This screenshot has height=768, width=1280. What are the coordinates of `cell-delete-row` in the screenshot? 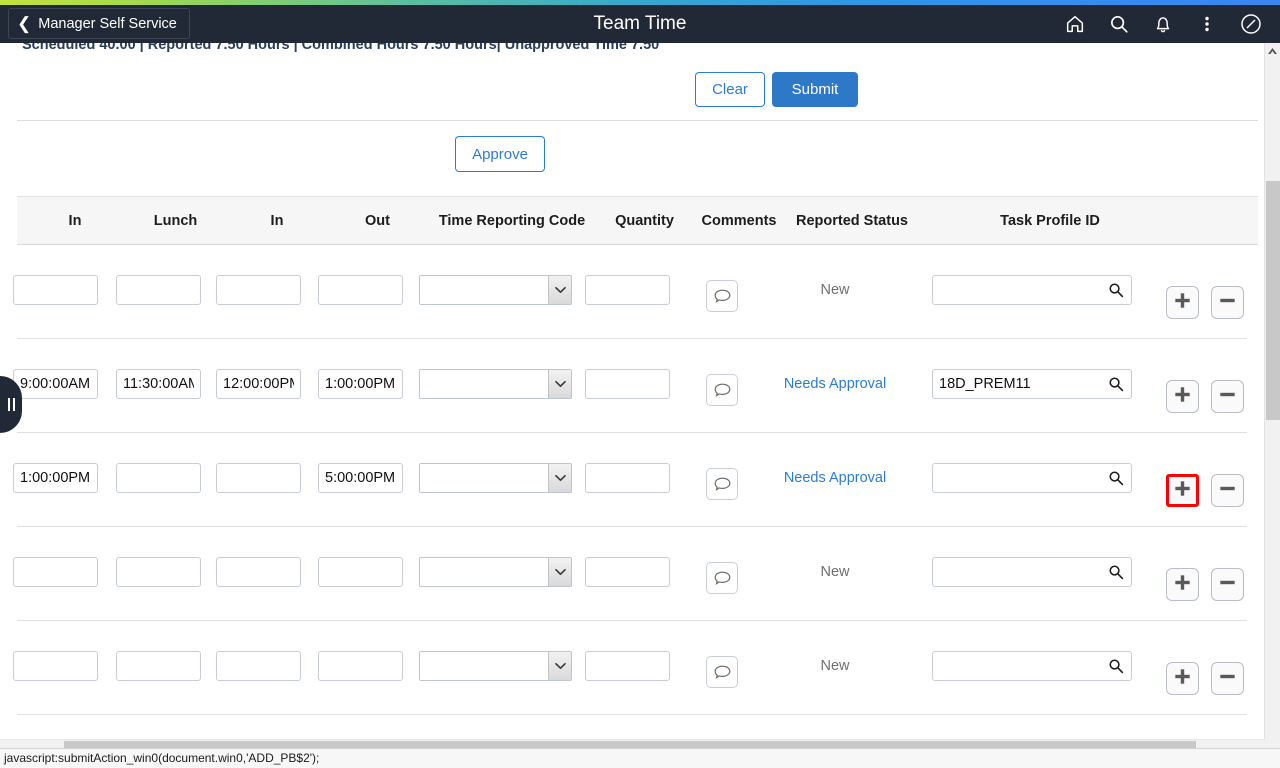 It's located at (1227, 584).